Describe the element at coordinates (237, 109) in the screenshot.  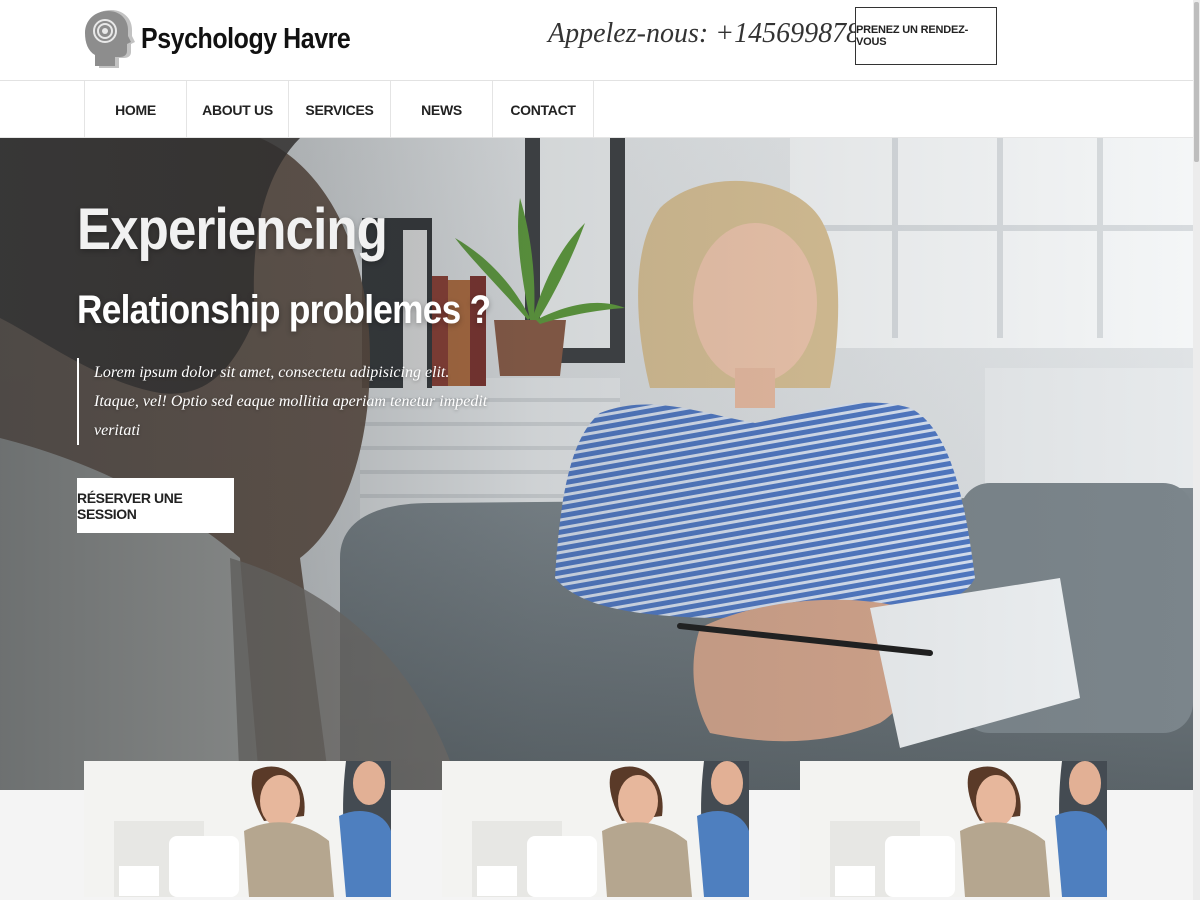
I see `nav-item-about-us: ABOUT US` at that location.